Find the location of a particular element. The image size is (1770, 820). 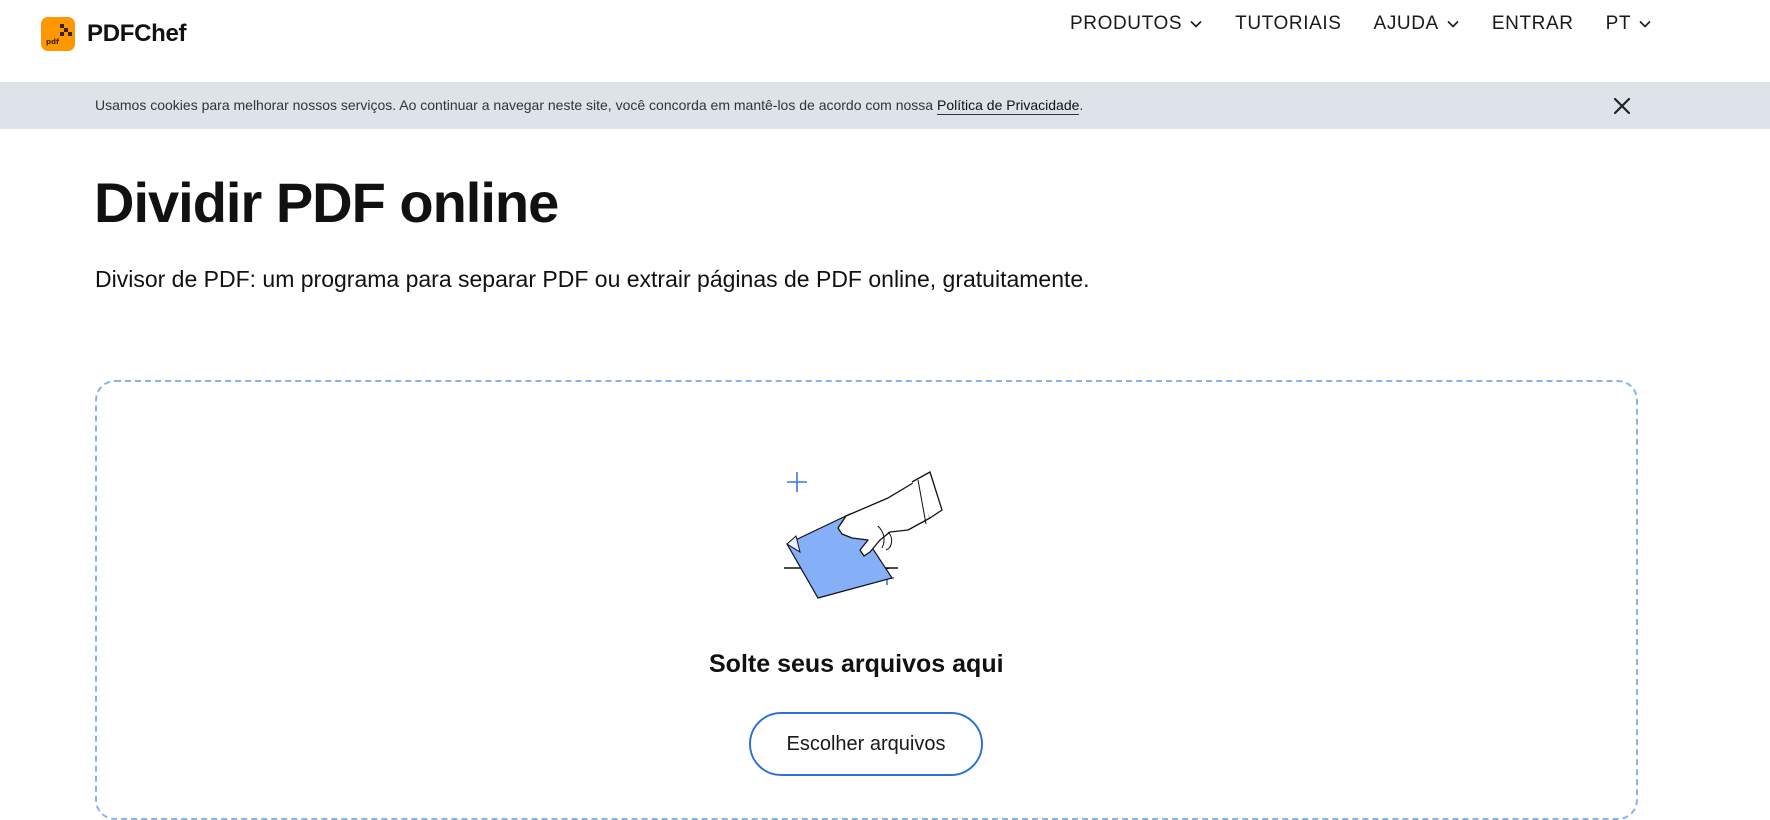

language-selector: PT is located at coordinates (1629, 24).